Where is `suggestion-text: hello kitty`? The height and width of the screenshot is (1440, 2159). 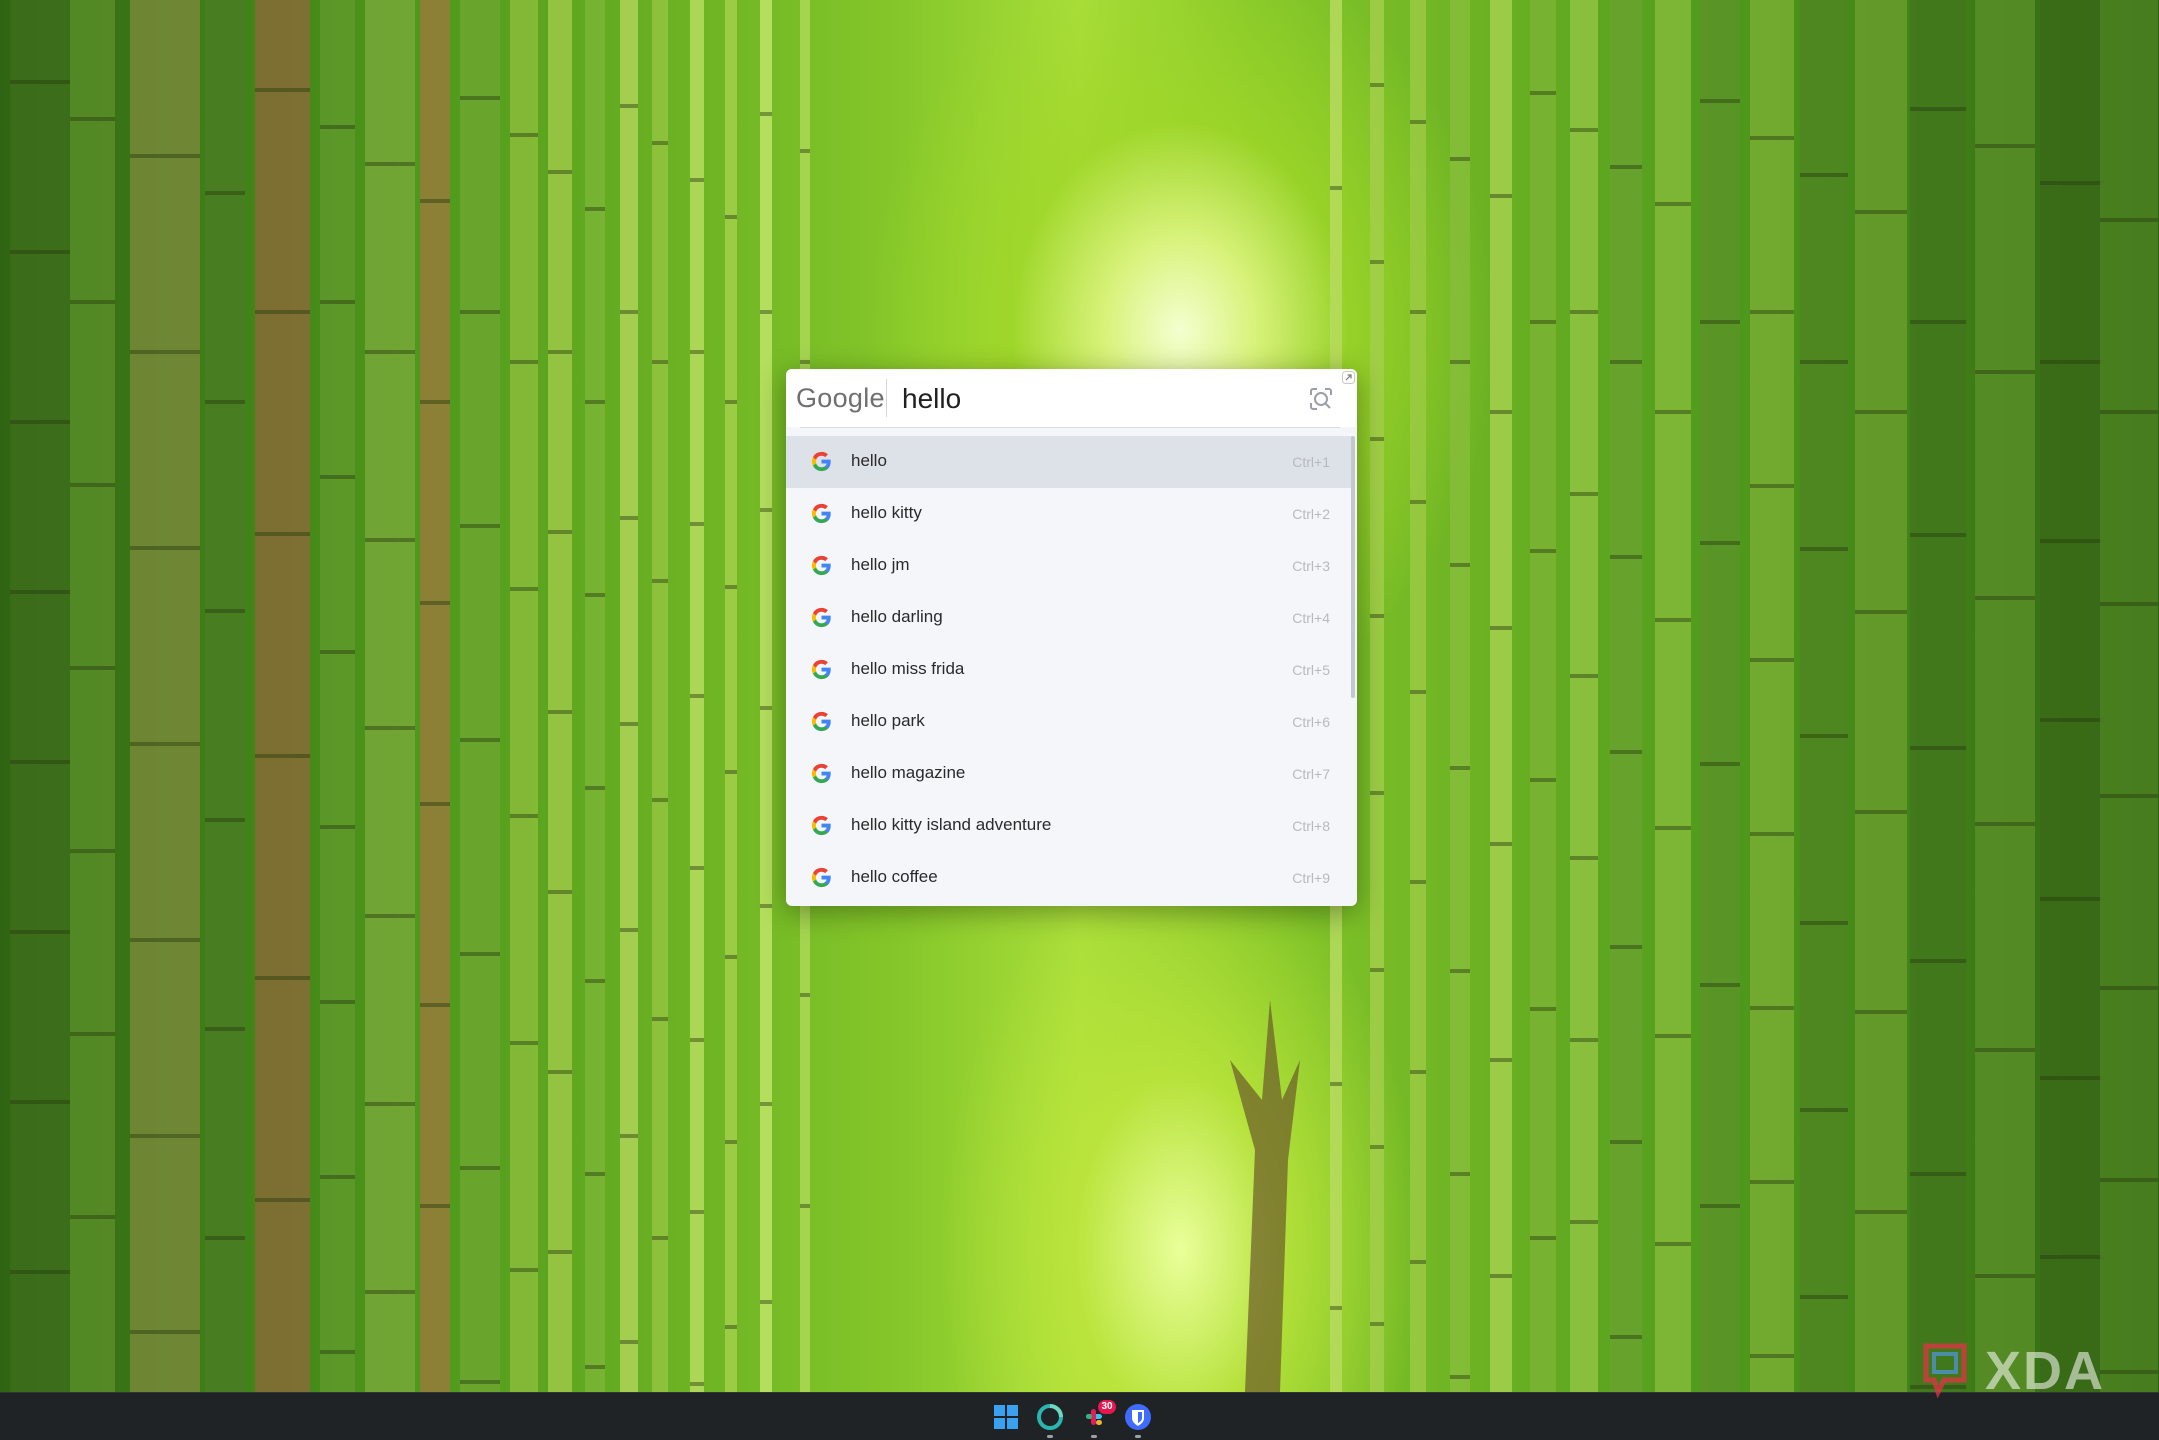
suggestion-text: hello kitty is located at coordinates (886, 512).